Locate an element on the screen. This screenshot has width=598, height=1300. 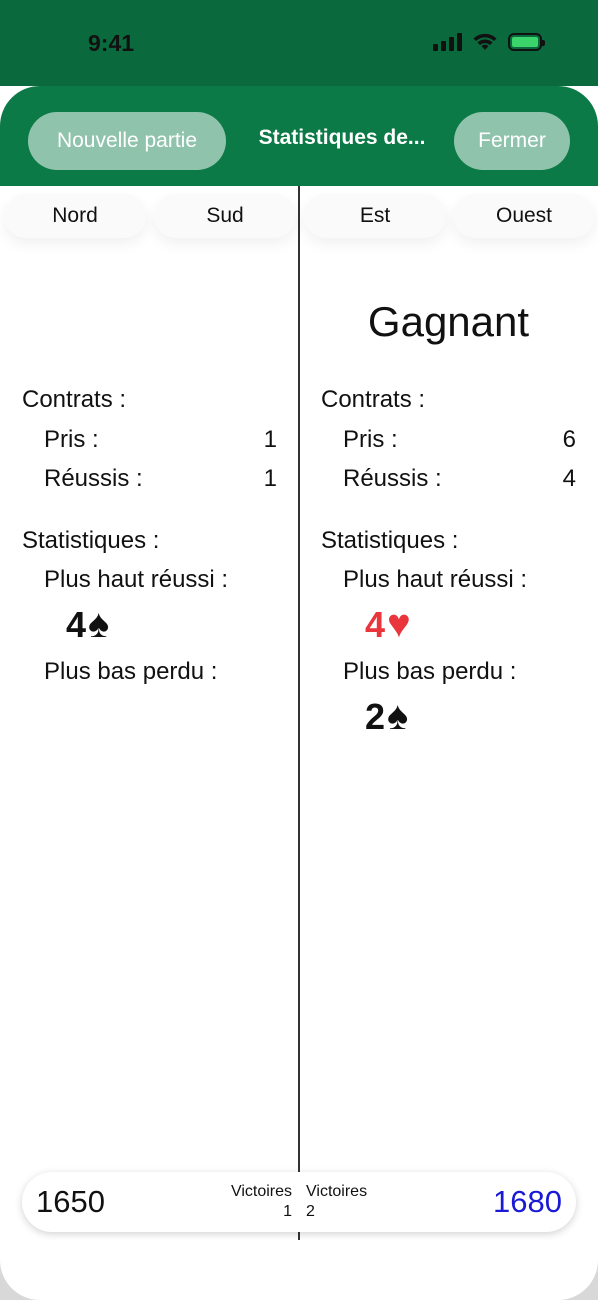
battery-icon is located at coordinates (526, 42).